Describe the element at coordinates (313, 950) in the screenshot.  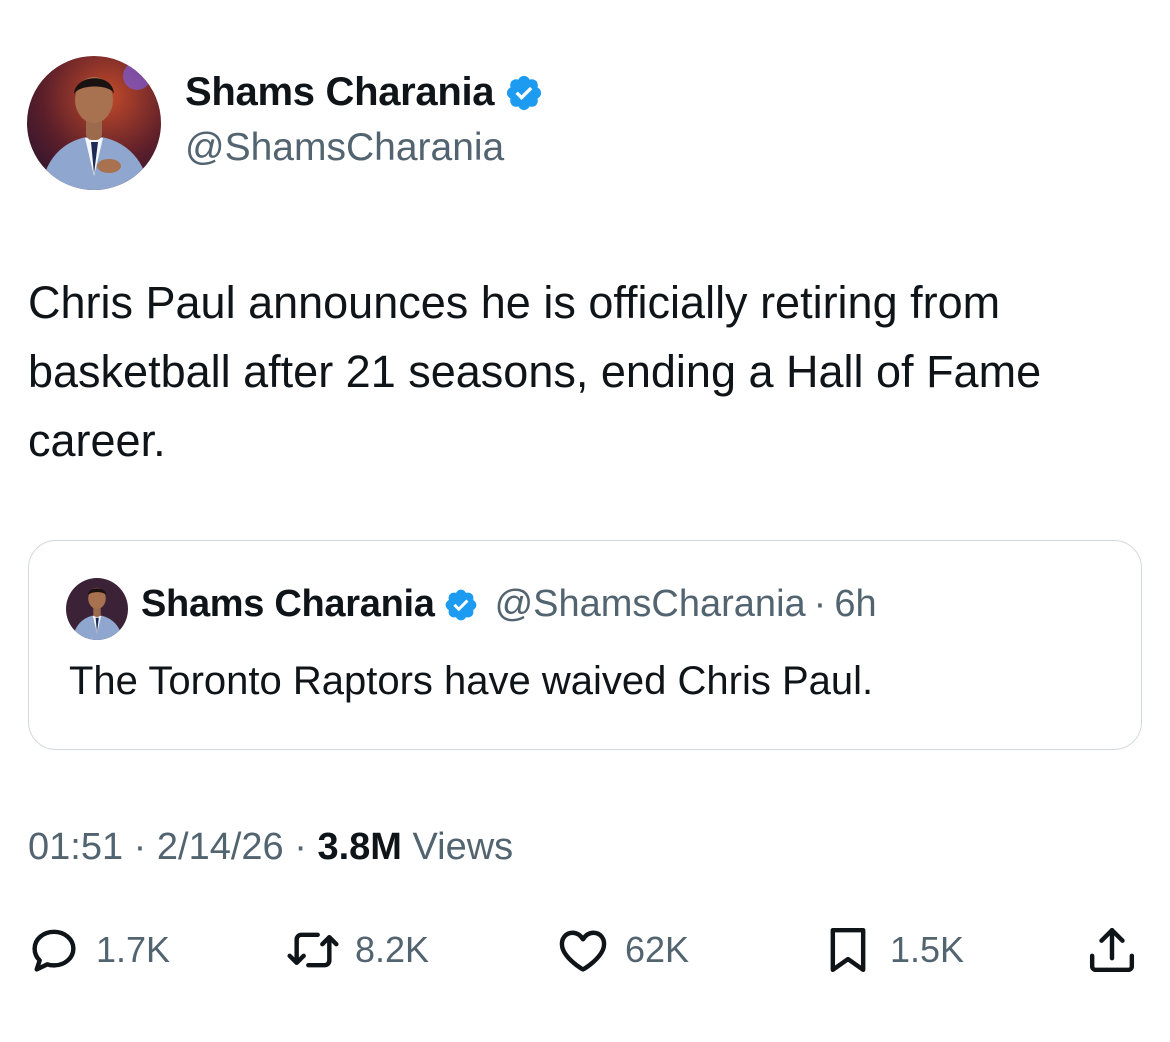
I see `repost-icon` at that location.